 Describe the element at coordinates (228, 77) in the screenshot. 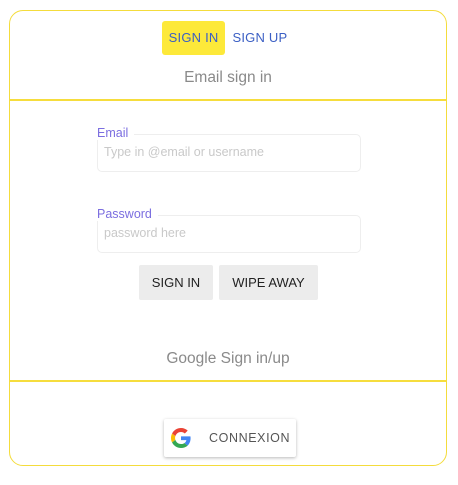

I see `email-section-title: Email sign in` at that location.